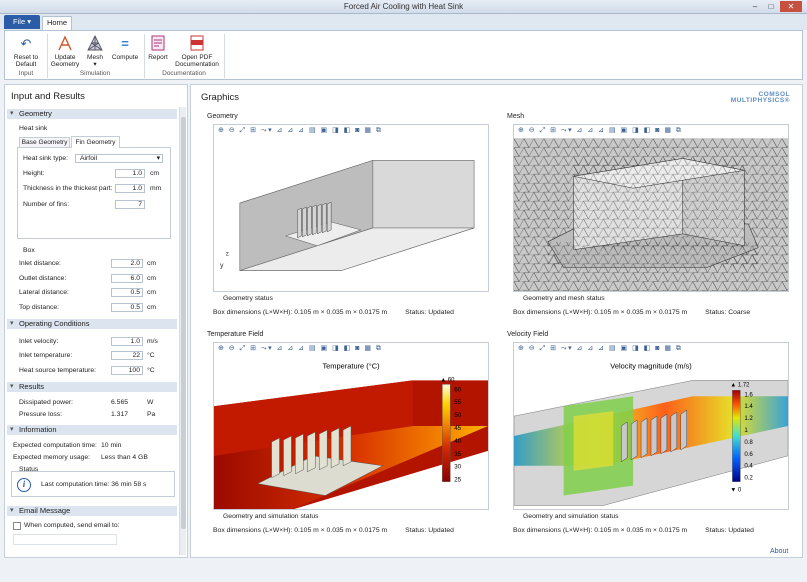 The height and width of the screenshot is (582, 807). Describe the element at coordinates (457, 402) in the screenshot. I see `colorbar-tick: 55` at that location.